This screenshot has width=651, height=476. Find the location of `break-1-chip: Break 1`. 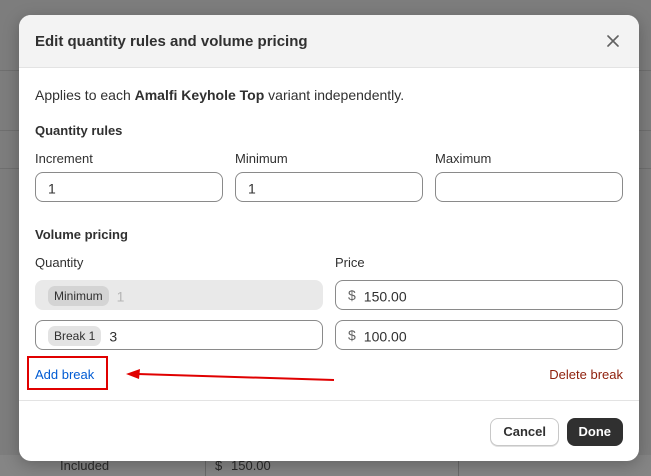

break-1-chip: Break 1 is located at coordinates (75, 336).